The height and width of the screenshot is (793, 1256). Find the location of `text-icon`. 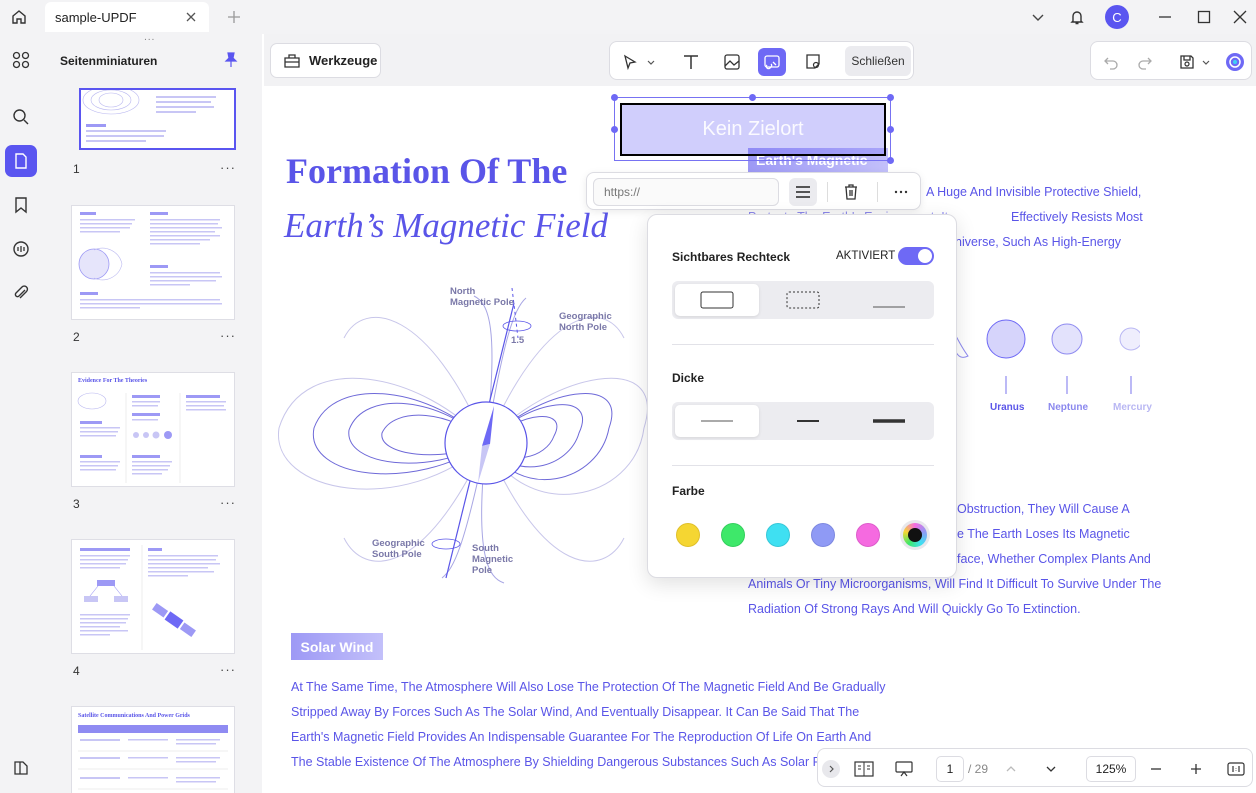

text-icon is located at coordinates (691, 62).